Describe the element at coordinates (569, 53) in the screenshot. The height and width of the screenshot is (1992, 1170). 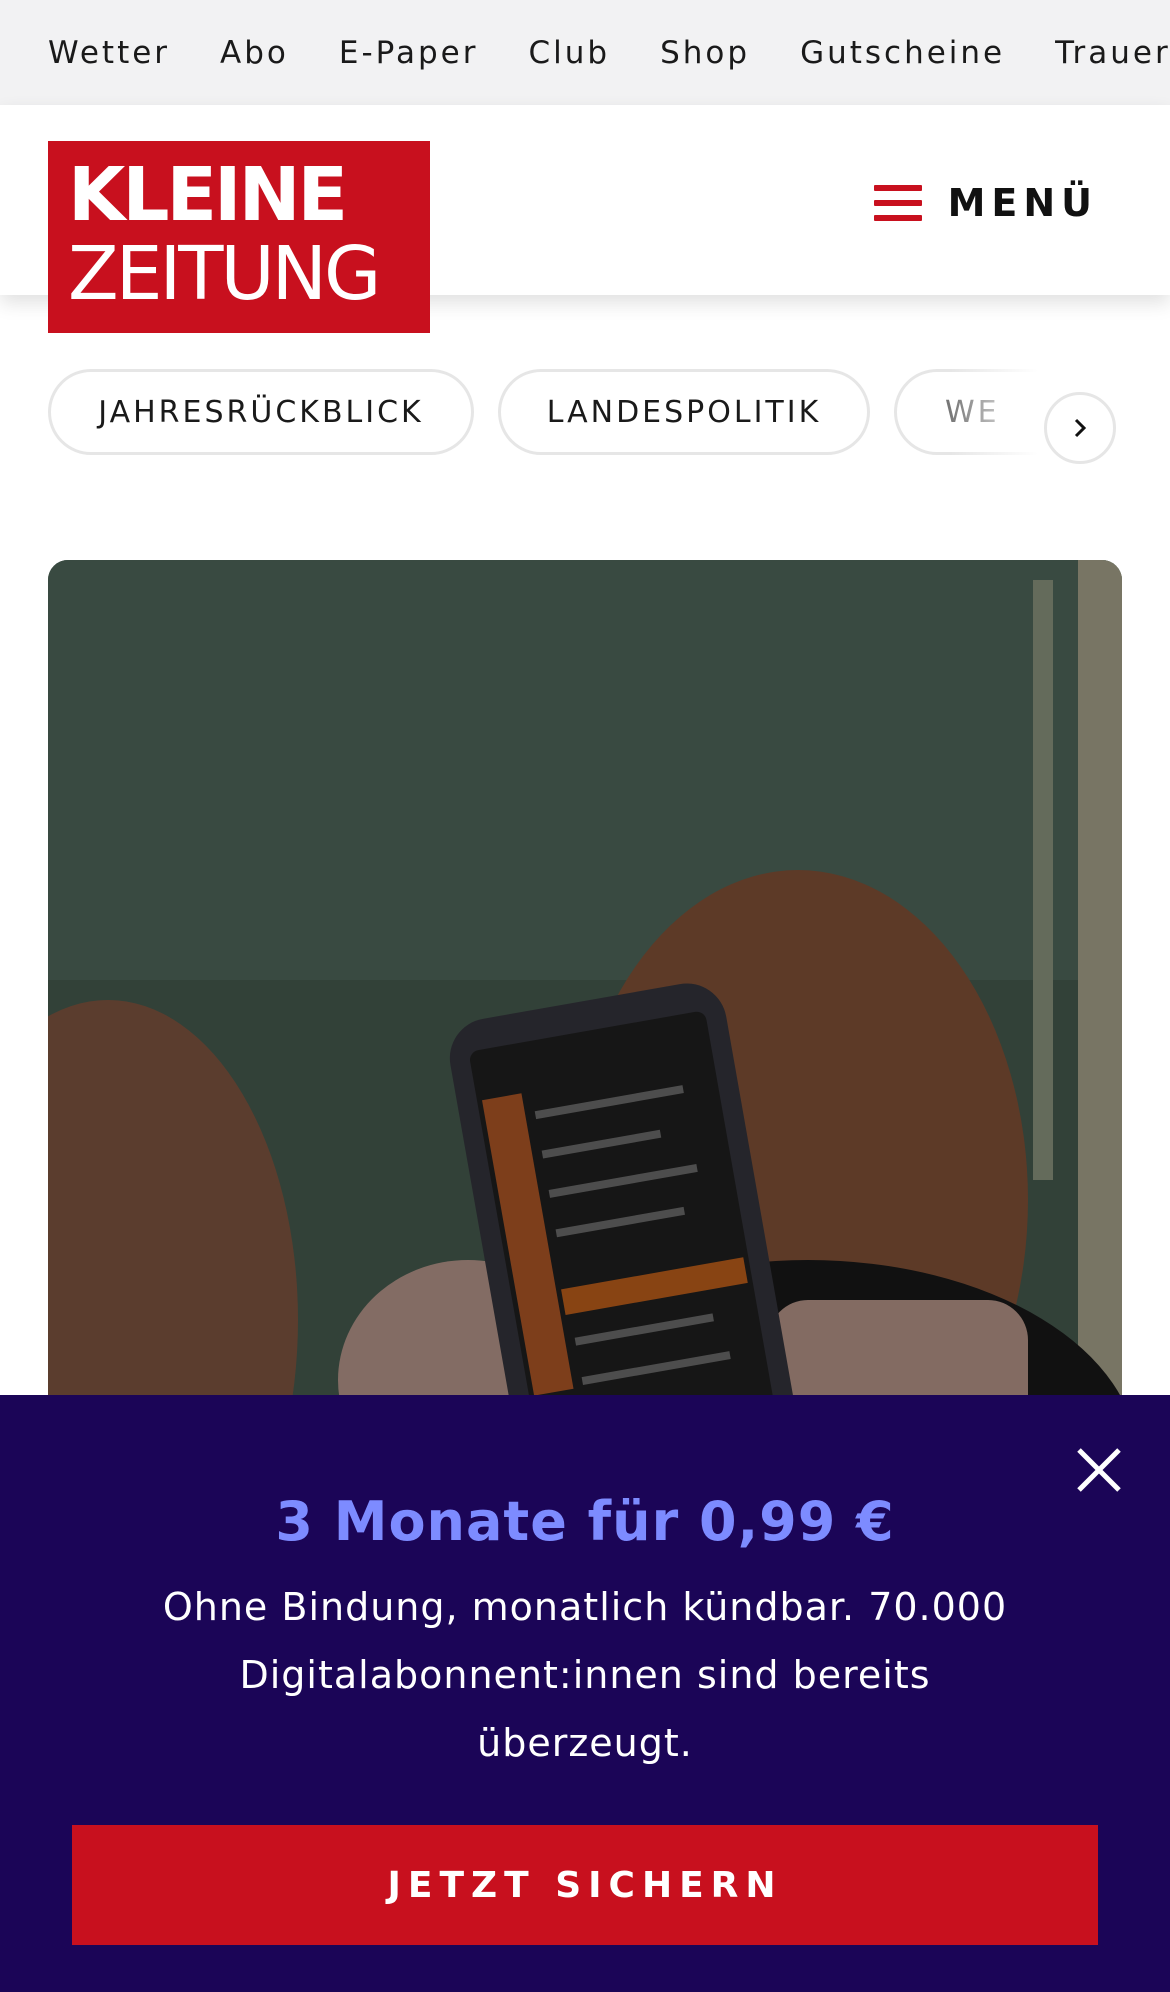
I see `nav-link-club: Club` at that location.